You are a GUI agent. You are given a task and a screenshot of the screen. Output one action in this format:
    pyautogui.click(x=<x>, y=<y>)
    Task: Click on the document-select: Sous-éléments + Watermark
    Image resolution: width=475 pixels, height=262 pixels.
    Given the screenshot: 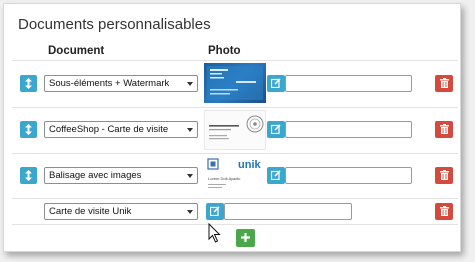 What is the action you would take?
    pyautogui.click(x=121, y=83)
    